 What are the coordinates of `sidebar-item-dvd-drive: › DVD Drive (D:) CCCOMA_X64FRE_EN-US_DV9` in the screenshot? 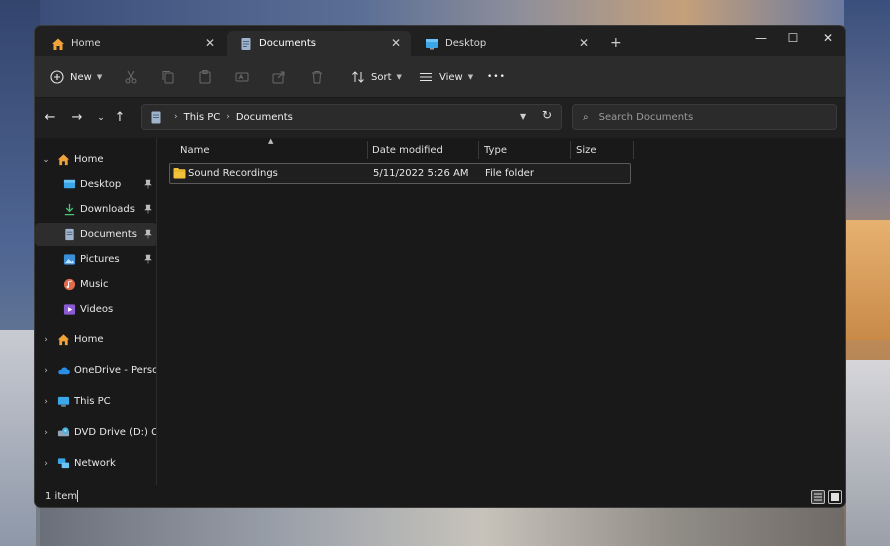 It's located at (96, 432).